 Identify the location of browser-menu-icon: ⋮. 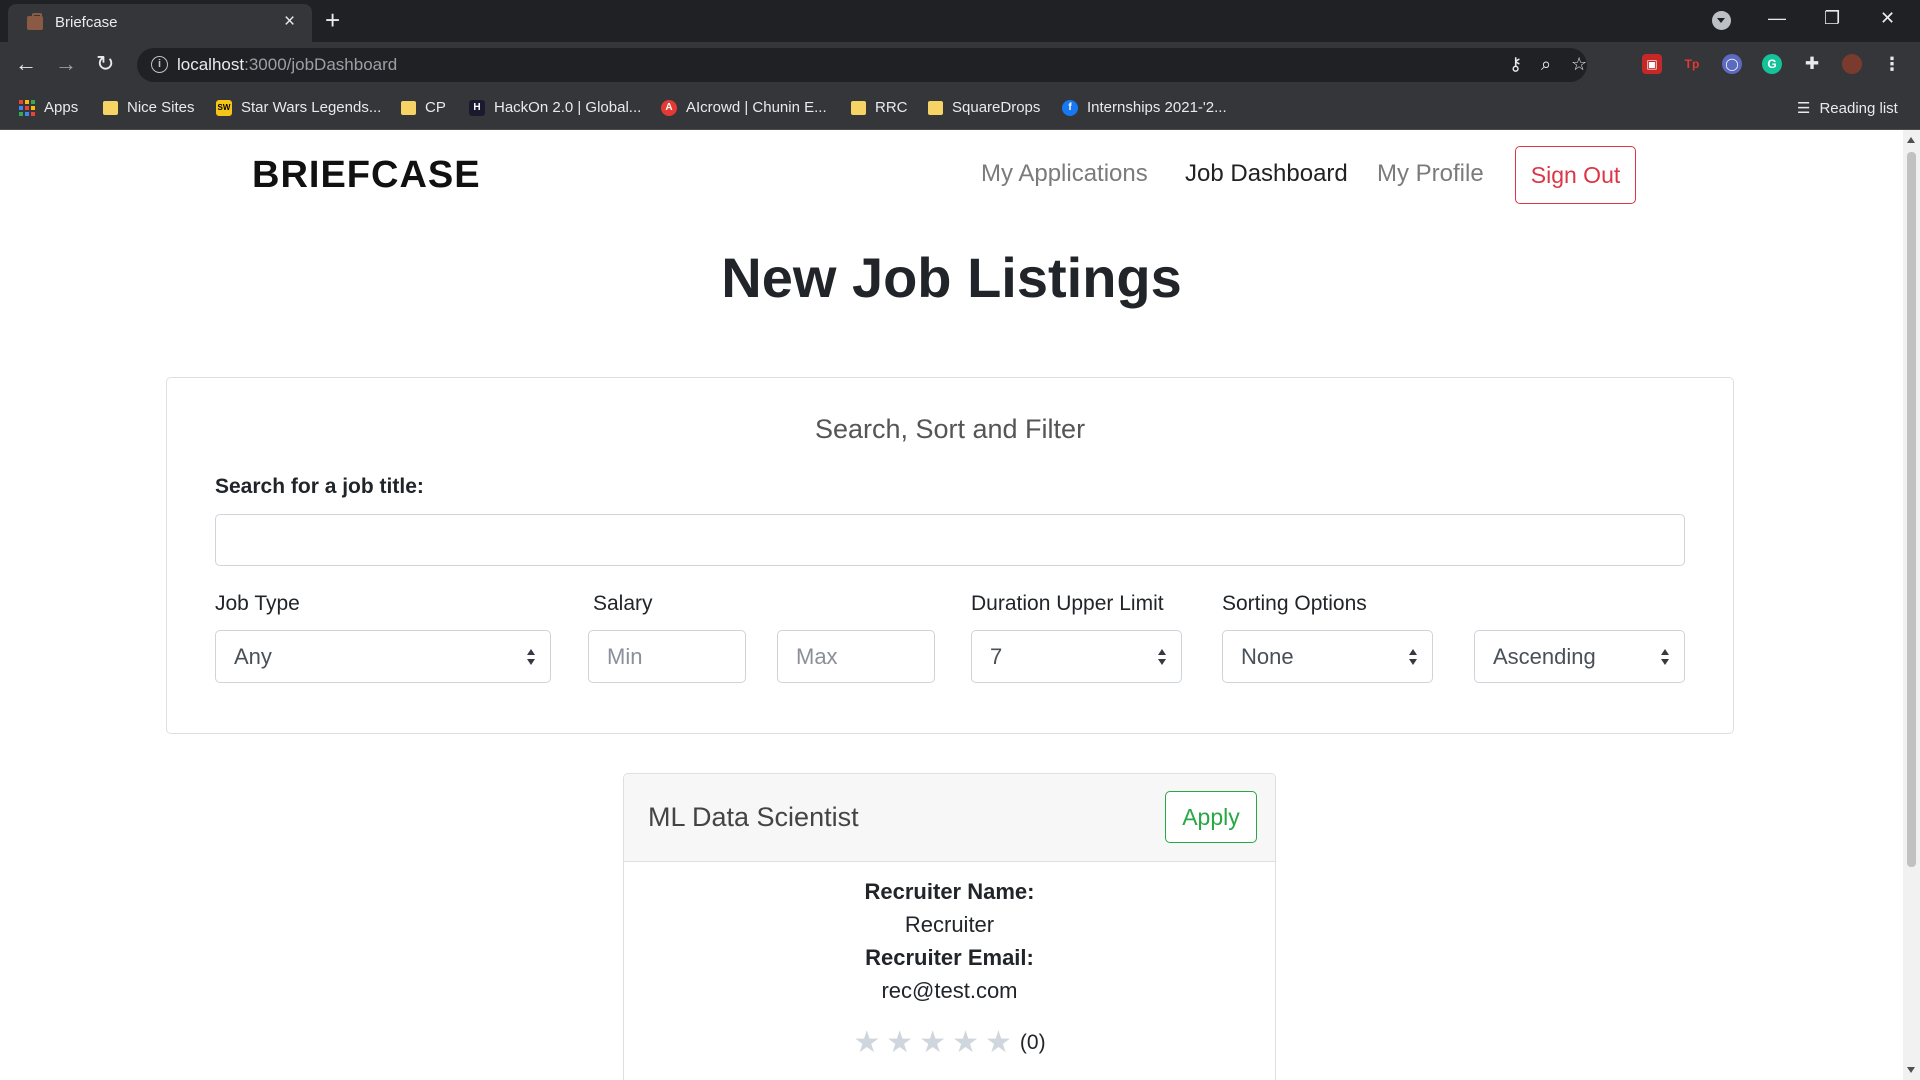
(1892, 64).